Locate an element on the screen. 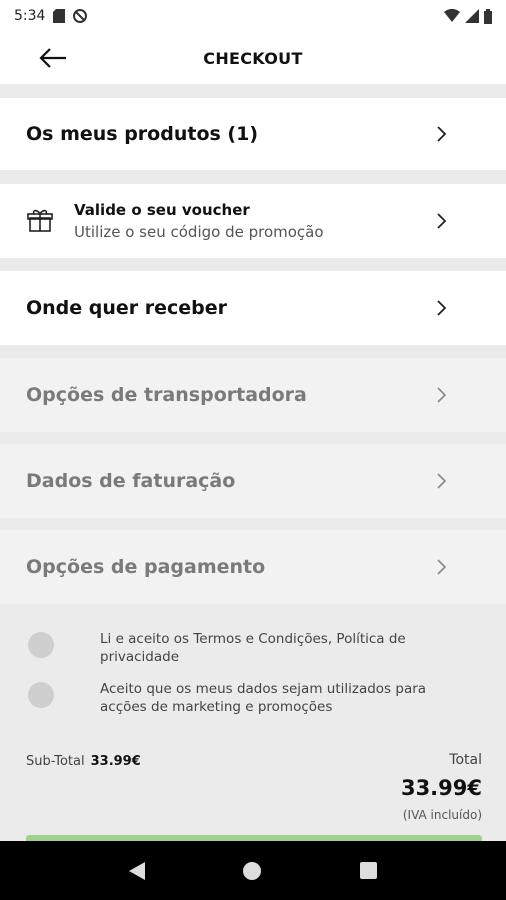  total-label: Total is located at coordinates (465, 760).